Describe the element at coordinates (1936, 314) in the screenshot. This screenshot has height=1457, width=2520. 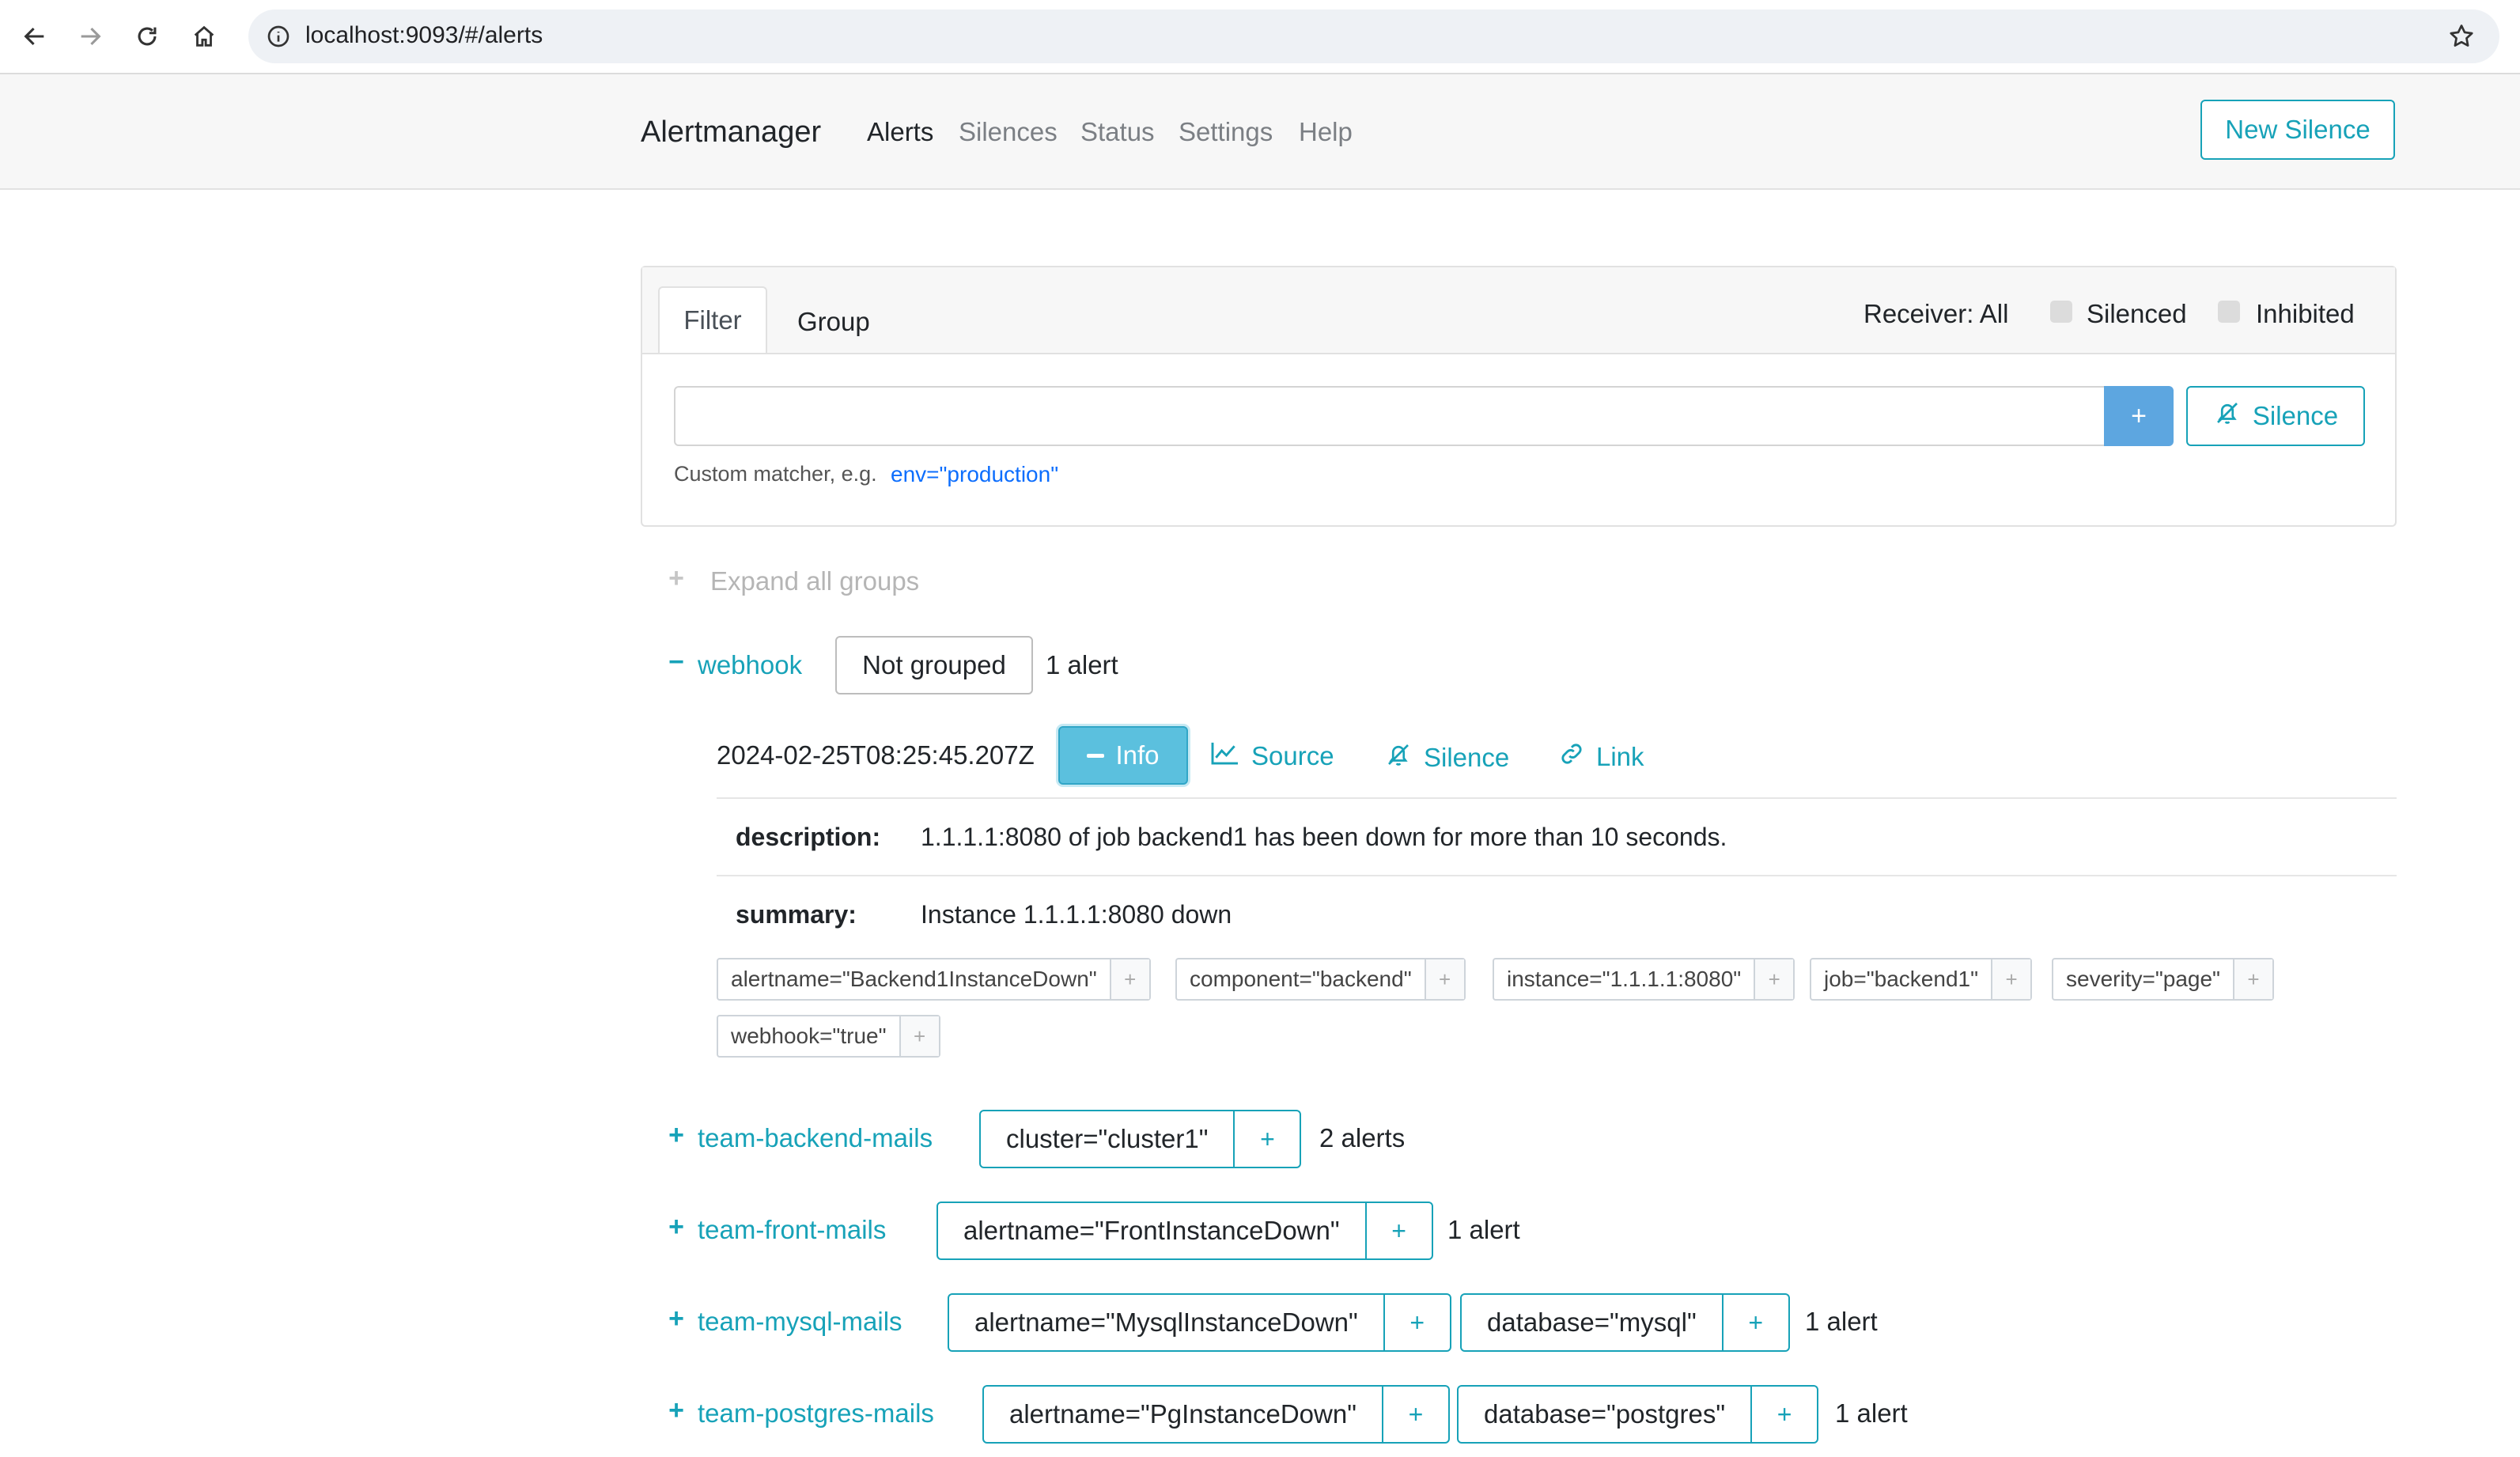
I see `receiver-dropdown: Receiver: All` at that location.